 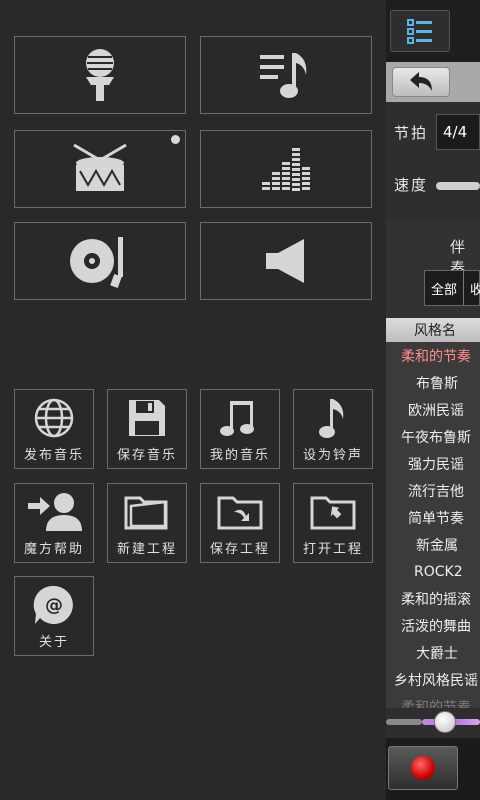 I want to click on equalizer-button, so click(x=286, y=169).